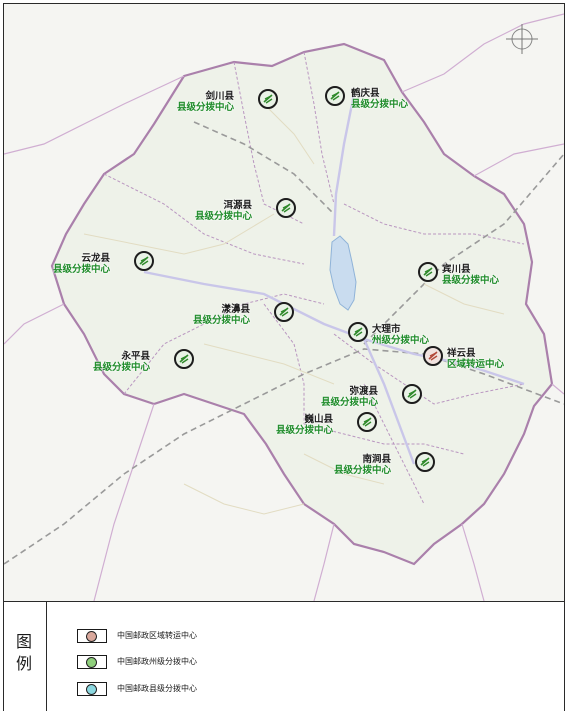 Image resolution: width=569 pixels, height=716 pixels. I want to click on hub-kind: 州级分拨中心, so click(401, 340).